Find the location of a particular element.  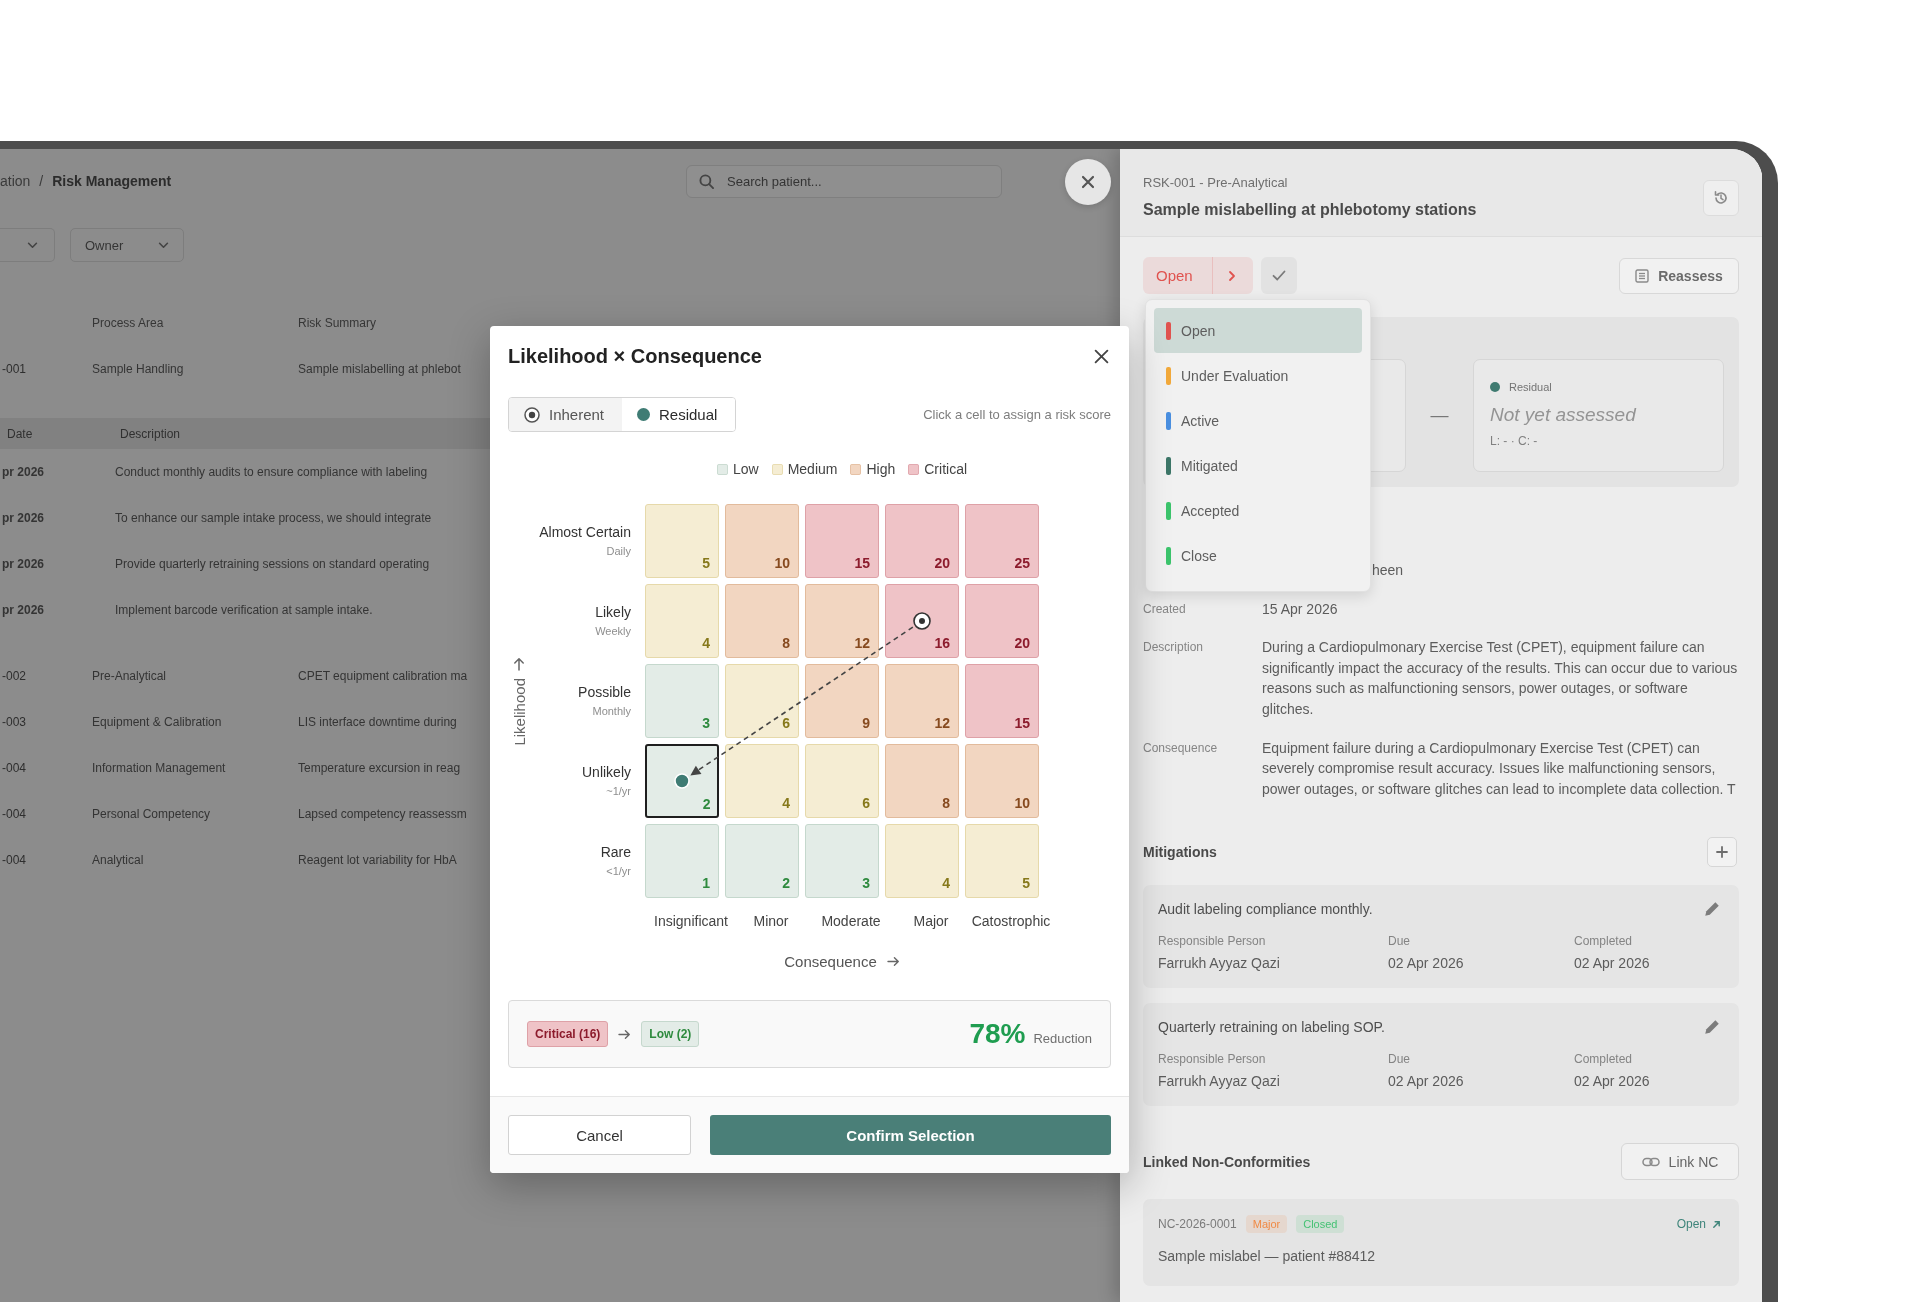

list-icon is located at coordinates (1642, 275).